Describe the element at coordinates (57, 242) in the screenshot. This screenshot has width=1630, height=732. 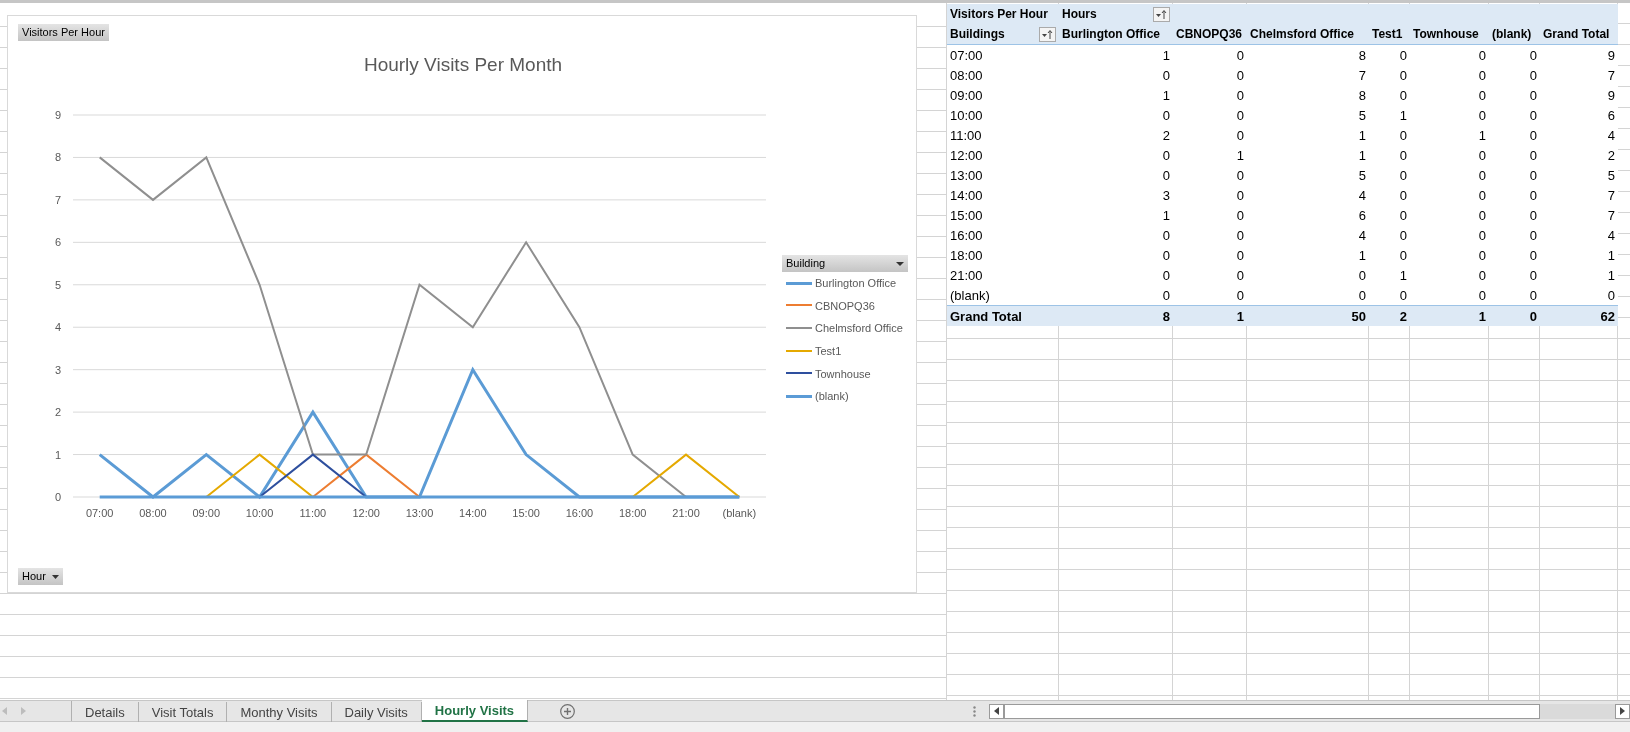
I see `y-axis-label: 6` at that location.